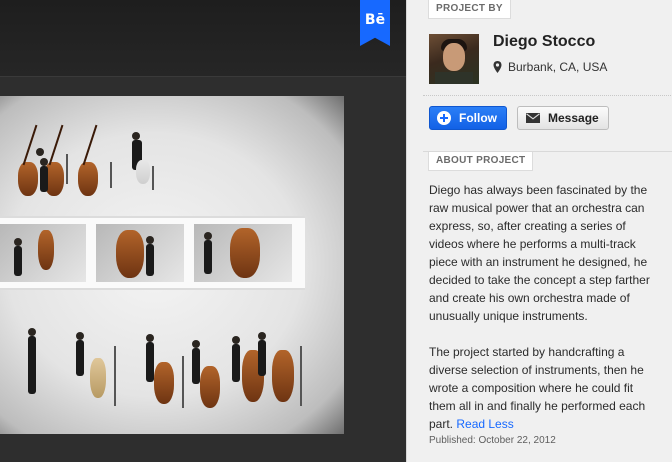 The height and width of the screenshot is (462, 672). I want to click on about-project-label: ABOUT PROJECT, so click(481, 161).